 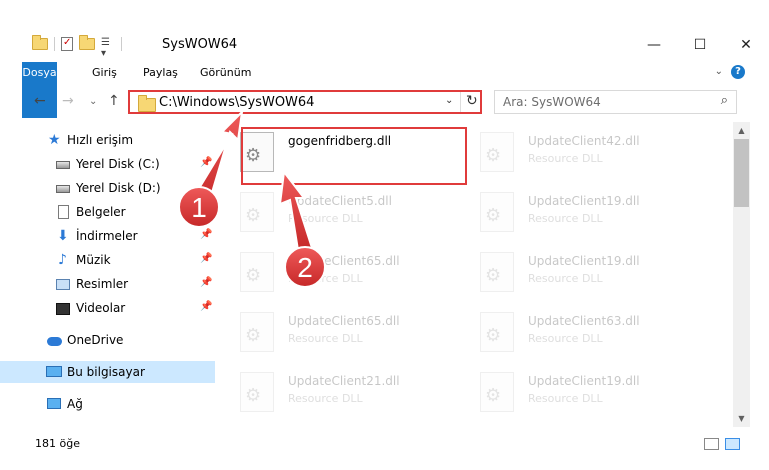 I want to click on sidebar-item-local-disk-c: Yerel Disk (C:) 📌, so click(x=107, y=164).